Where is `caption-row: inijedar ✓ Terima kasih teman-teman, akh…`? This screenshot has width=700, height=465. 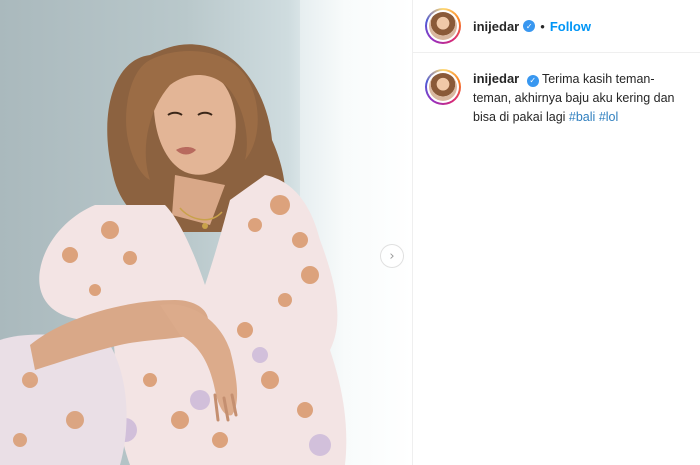 caption-row: inijedar ✓ Terima kasih teman-teman, akh… is located at coordinates (556, 90).